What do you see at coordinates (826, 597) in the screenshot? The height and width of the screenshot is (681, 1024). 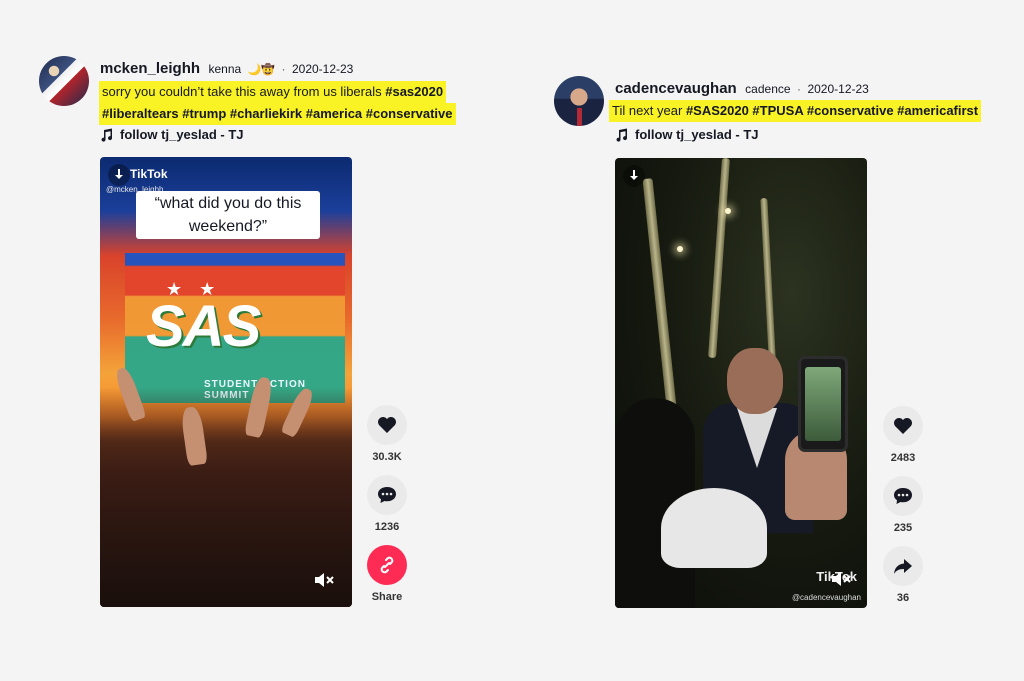 I see `tiktok-handle: @cadencevaughan` at bounding box center [826, 597].